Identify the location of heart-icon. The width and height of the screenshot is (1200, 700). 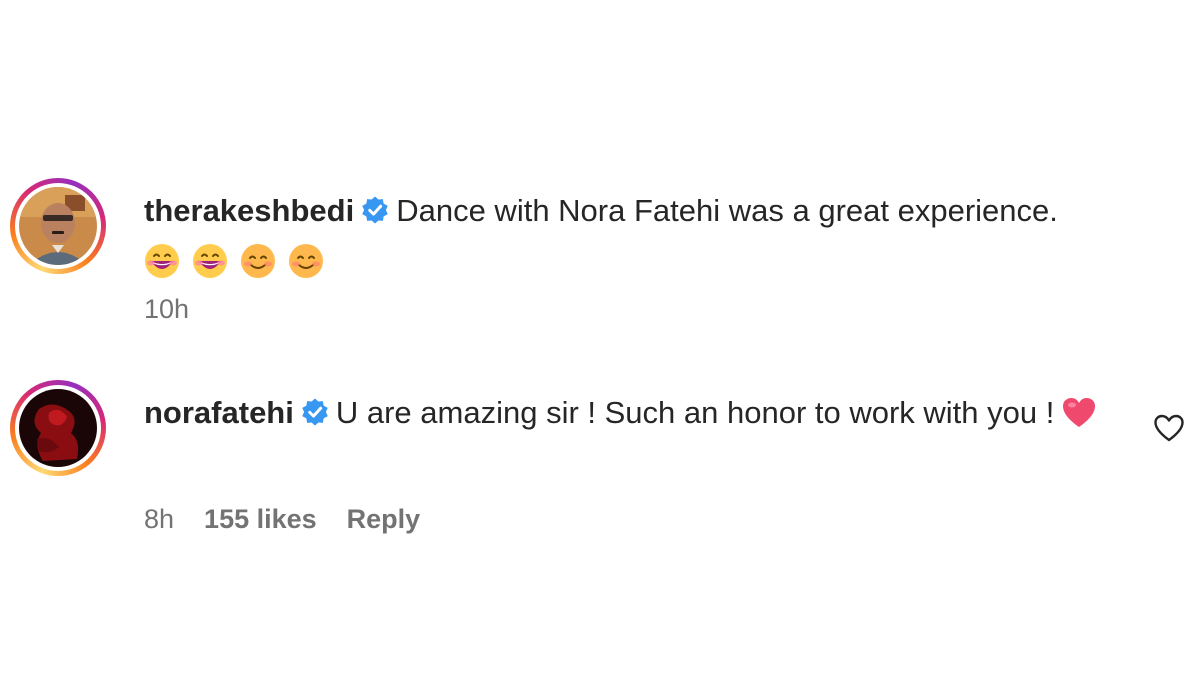
(1079, 412).